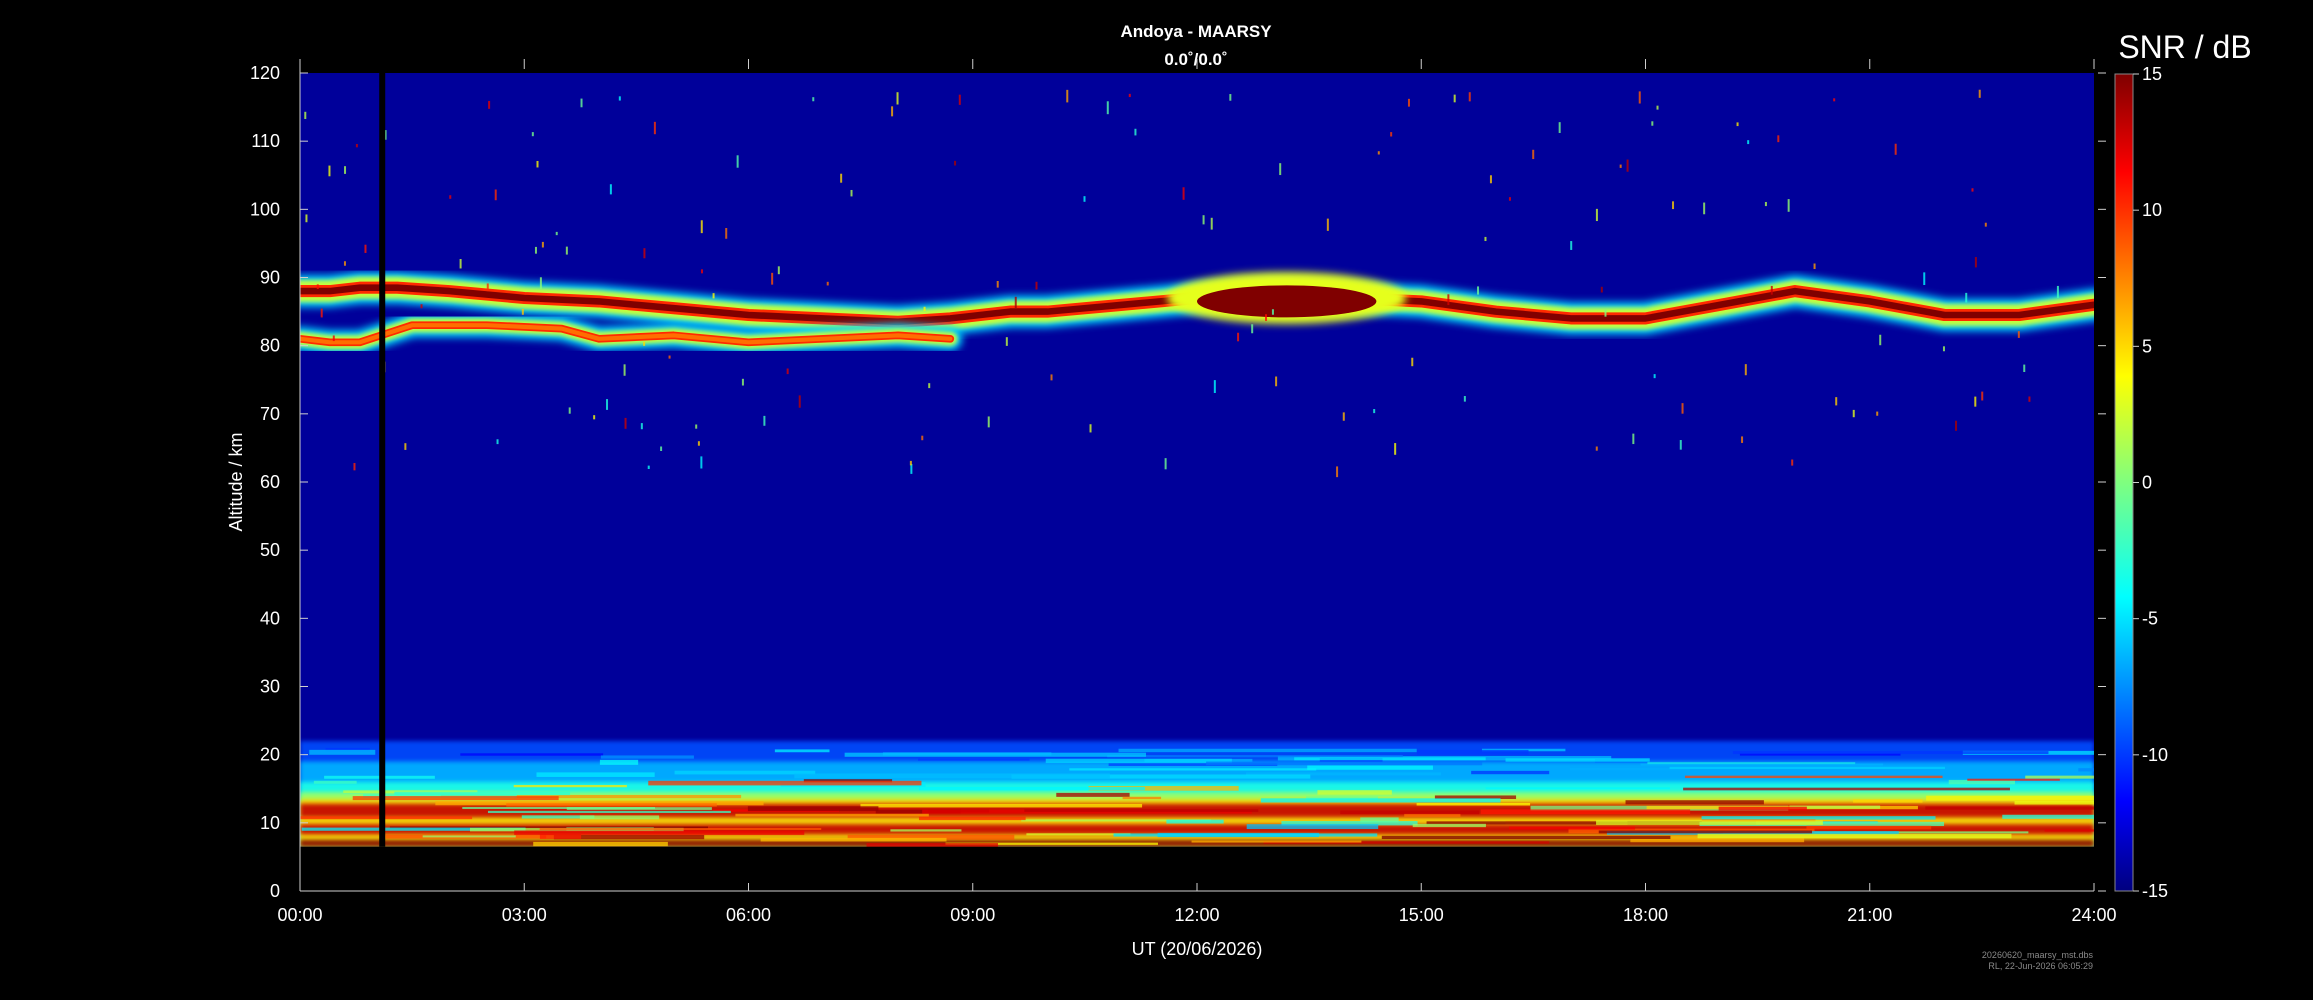 This screenshot has height=1000, width=2313. What do you see at coordinates (1196, 915) in the screenshot?
I see `x-tick-label: 12:00` at bounding box center [1196, 915].